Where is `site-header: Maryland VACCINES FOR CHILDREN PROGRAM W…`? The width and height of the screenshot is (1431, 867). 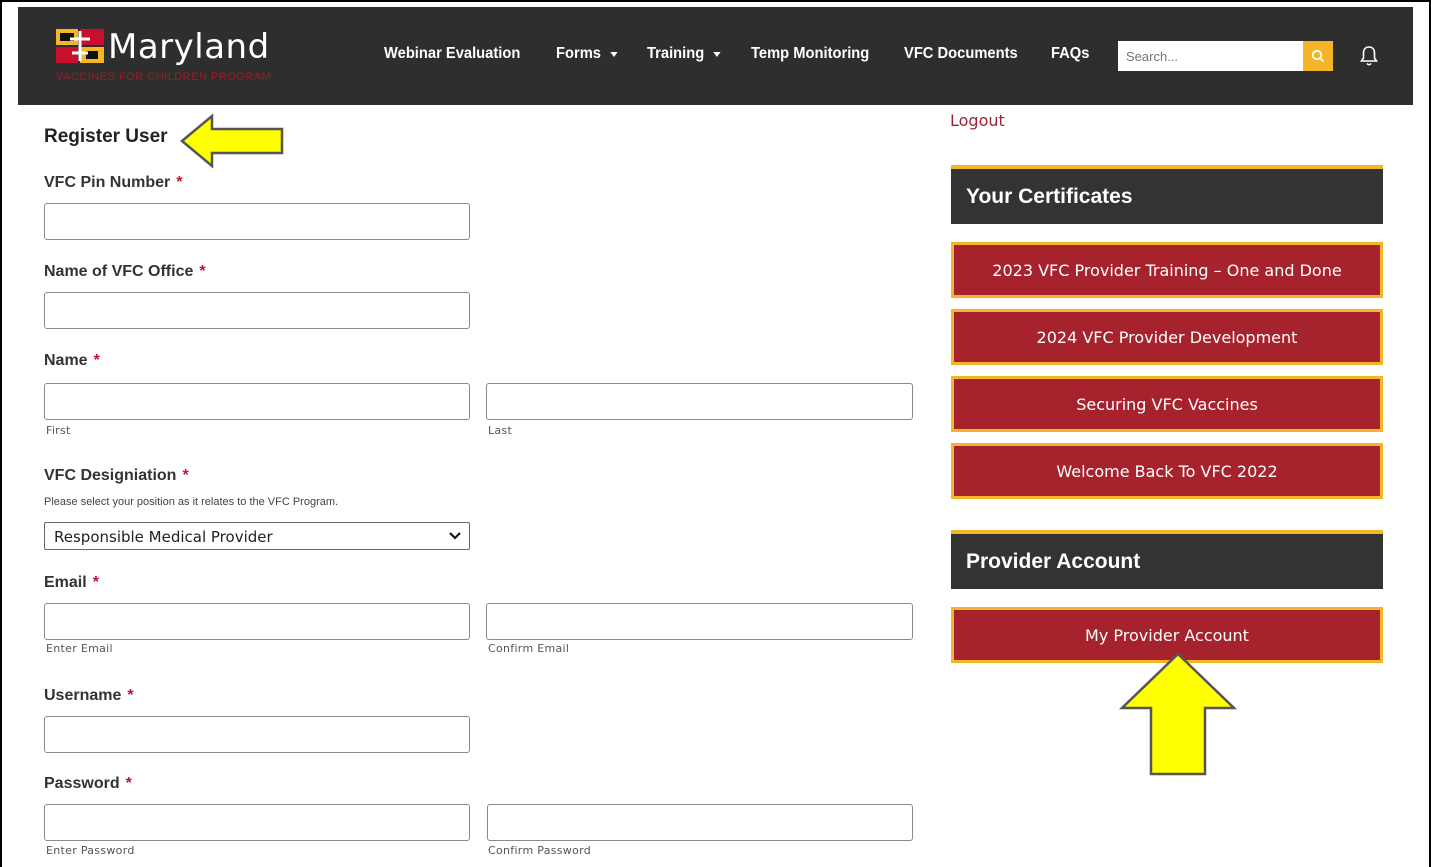
site-header: Maryland VACCINES FOR CHILDREN PROGRAM W… is located at coordinates (715, 56).